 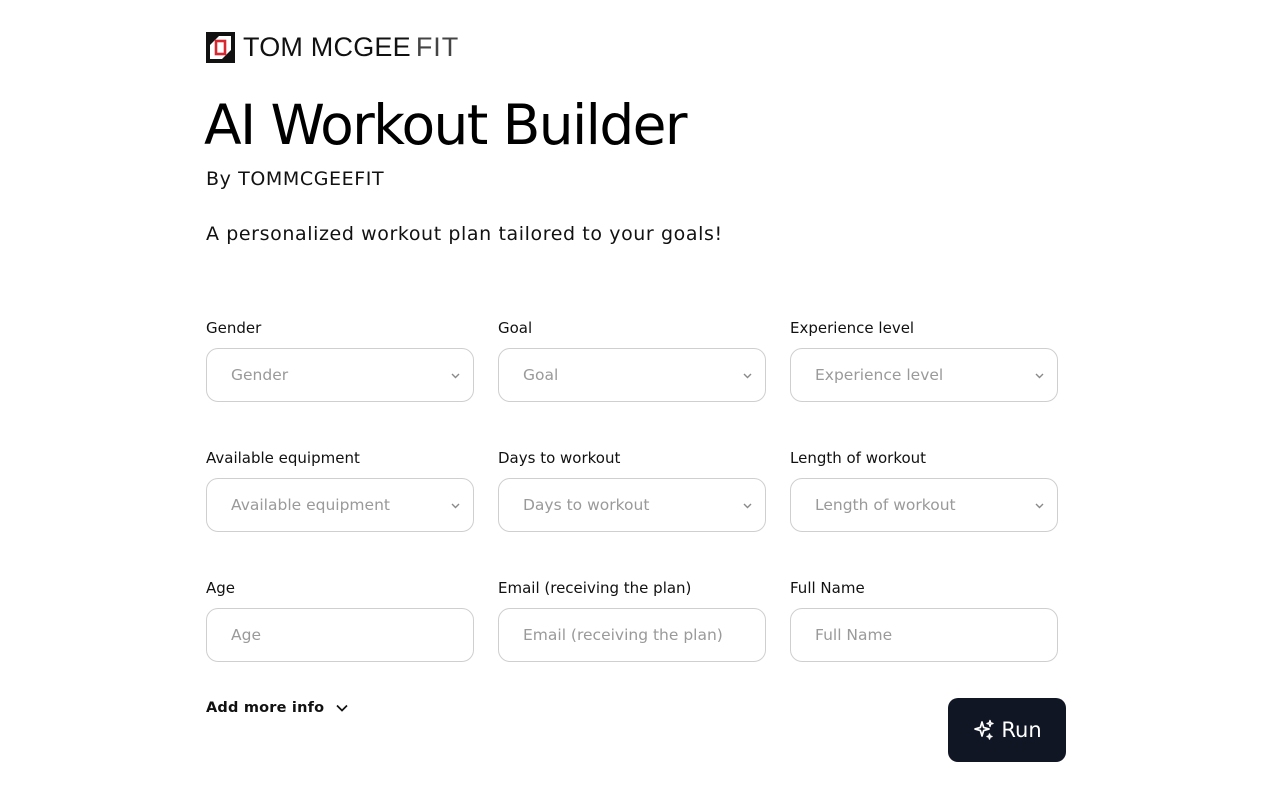 I want to click on age-input-wrapper, so click(x=340, y=635).